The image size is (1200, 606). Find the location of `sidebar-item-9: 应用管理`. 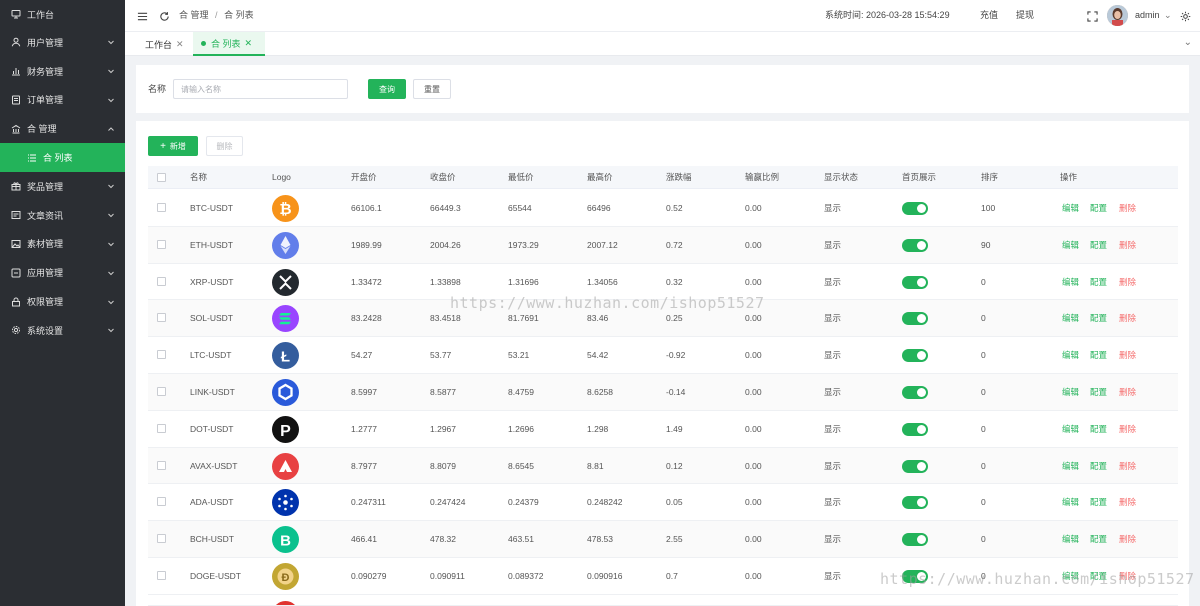

sidebar-item-9: 应用管理 is located at coordinates (62, 272).